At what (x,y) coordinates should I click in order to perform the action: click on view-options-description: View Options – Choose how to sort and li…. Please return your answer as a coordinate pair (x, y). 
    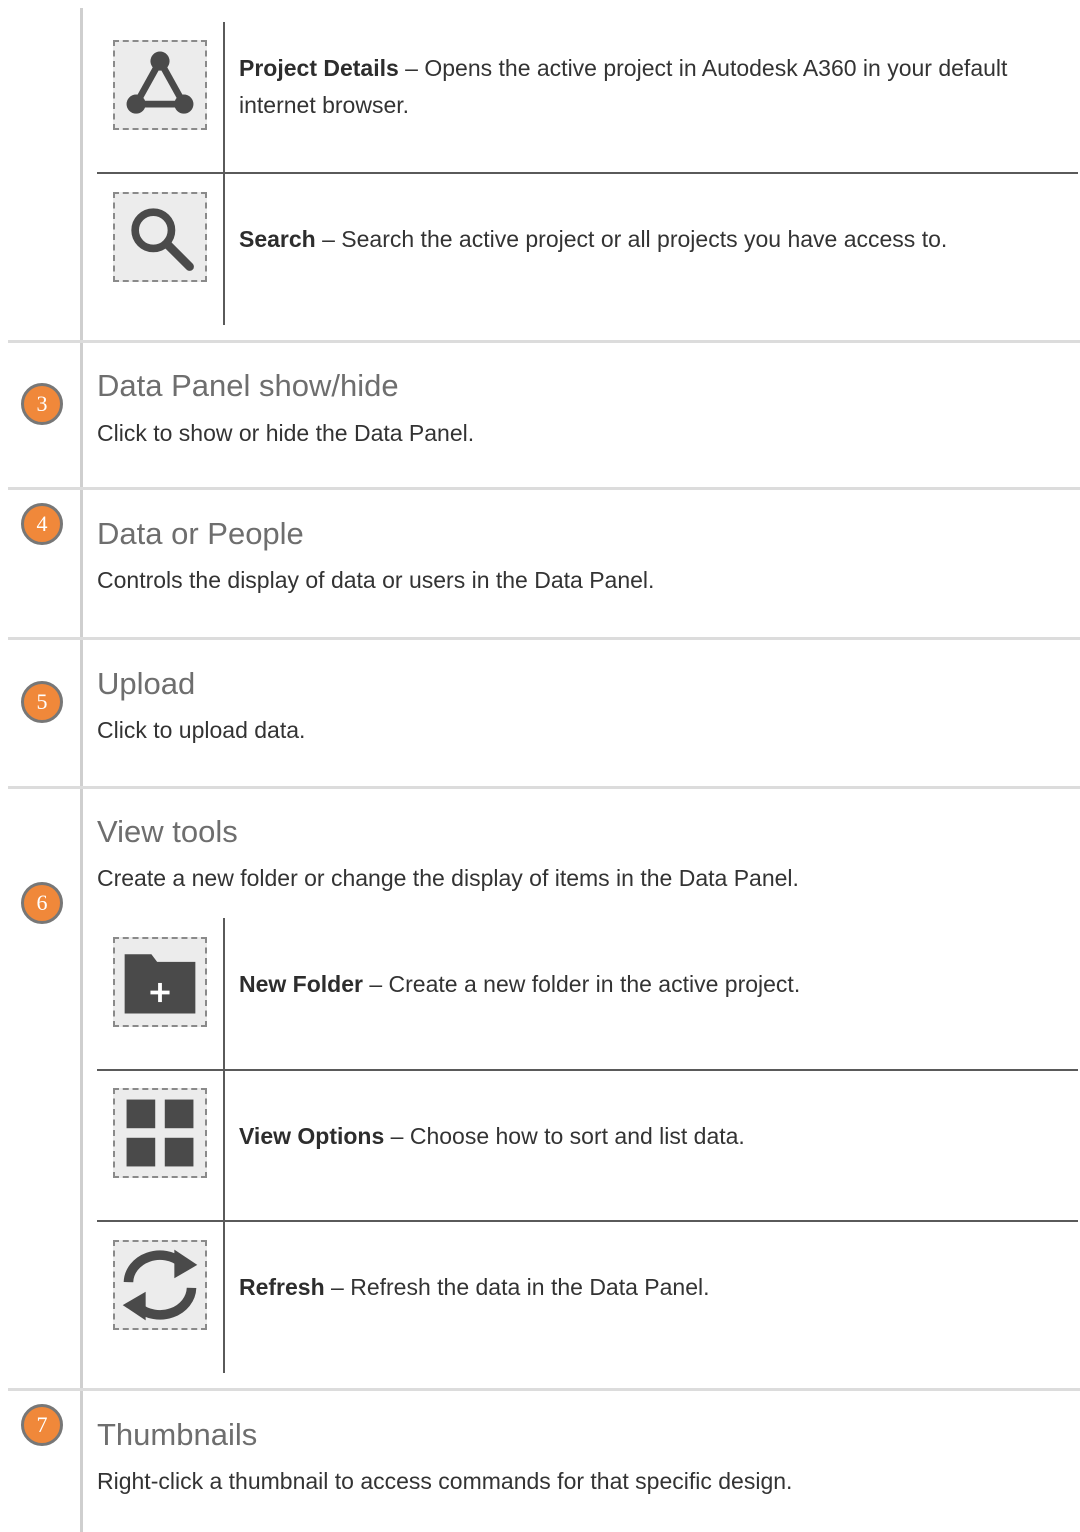
    Looking at the image, I should click on (492, 1136).